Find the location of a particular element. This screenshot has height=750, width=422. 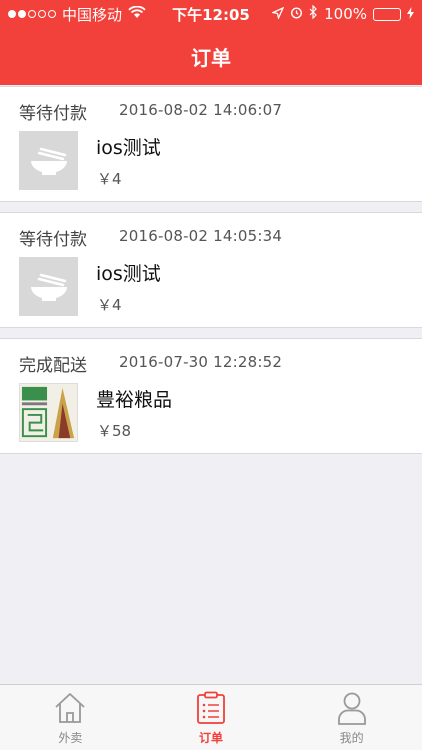

wifi-icon is located at coordinates (137, 14).